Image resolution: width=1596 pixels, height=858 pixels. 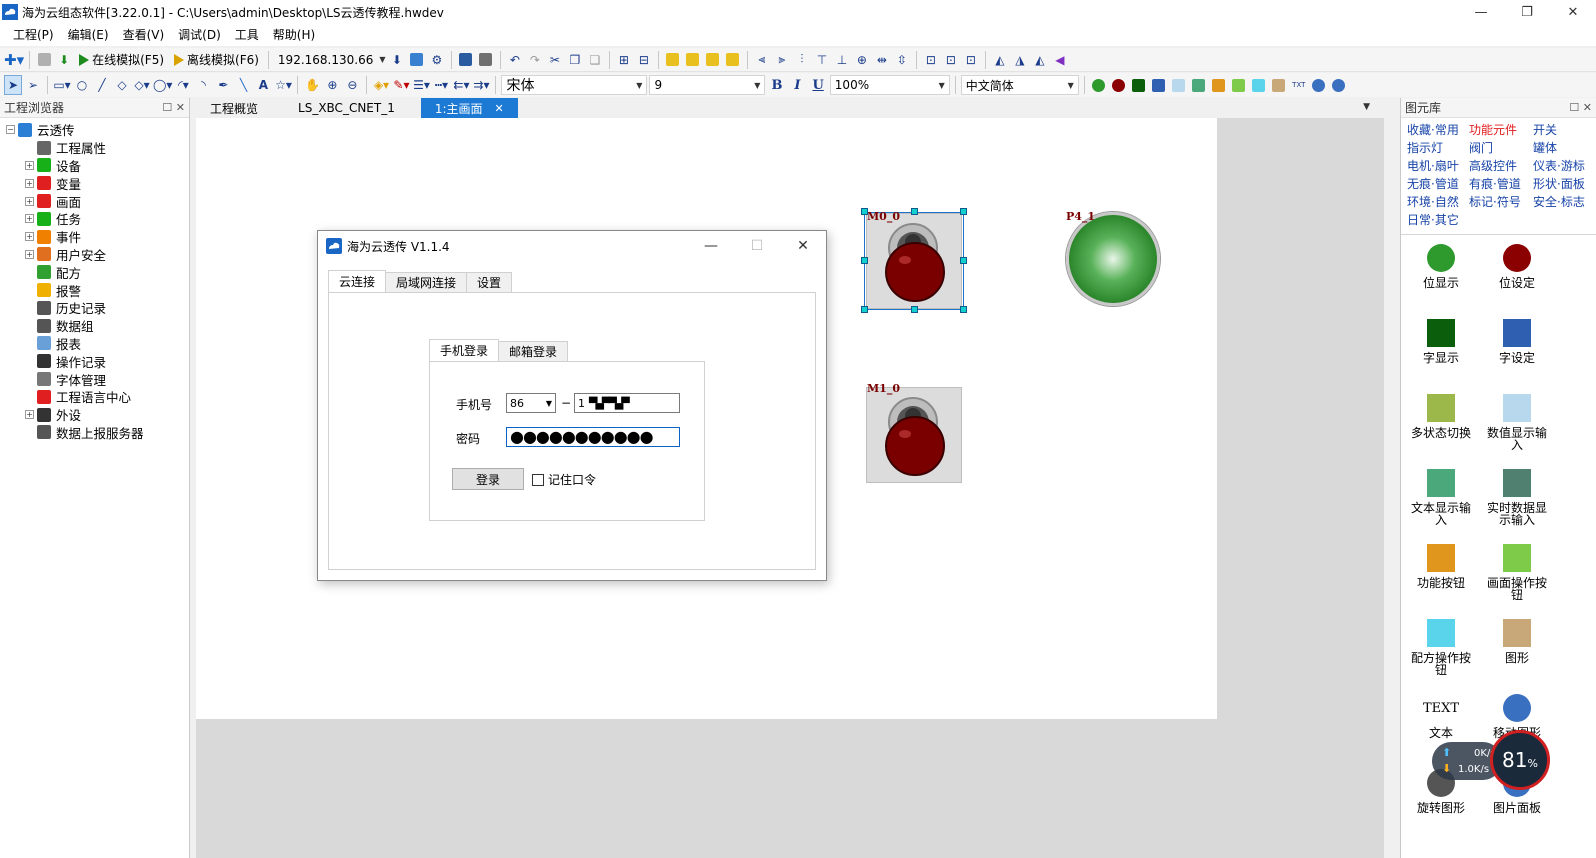 What do you see at coordinates (283, 85) in the screenshot?
I see `star-icon: ☆▾` at bounding box center [283, 85].